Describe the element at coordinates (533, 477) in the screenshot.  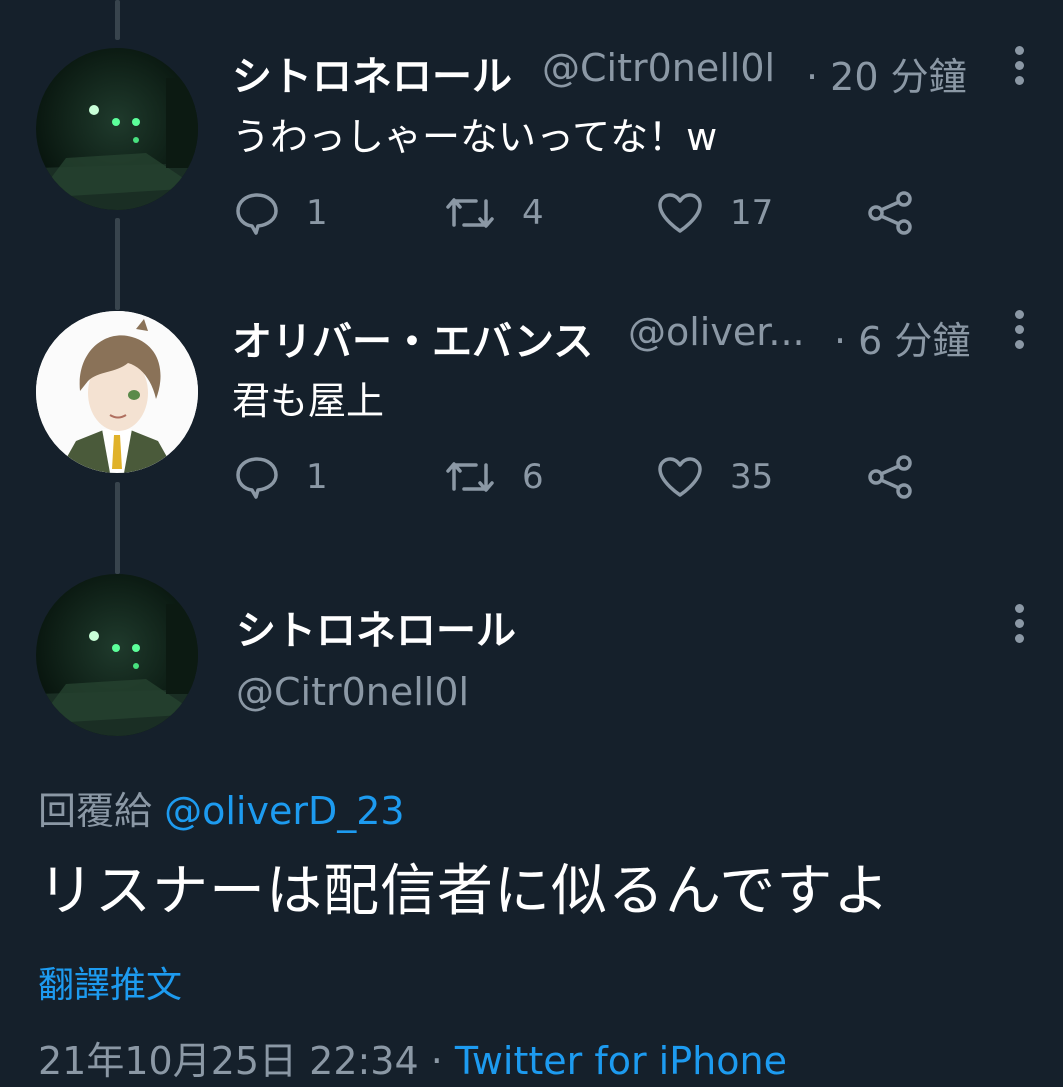
I see `retweet-count: 6` at that location.